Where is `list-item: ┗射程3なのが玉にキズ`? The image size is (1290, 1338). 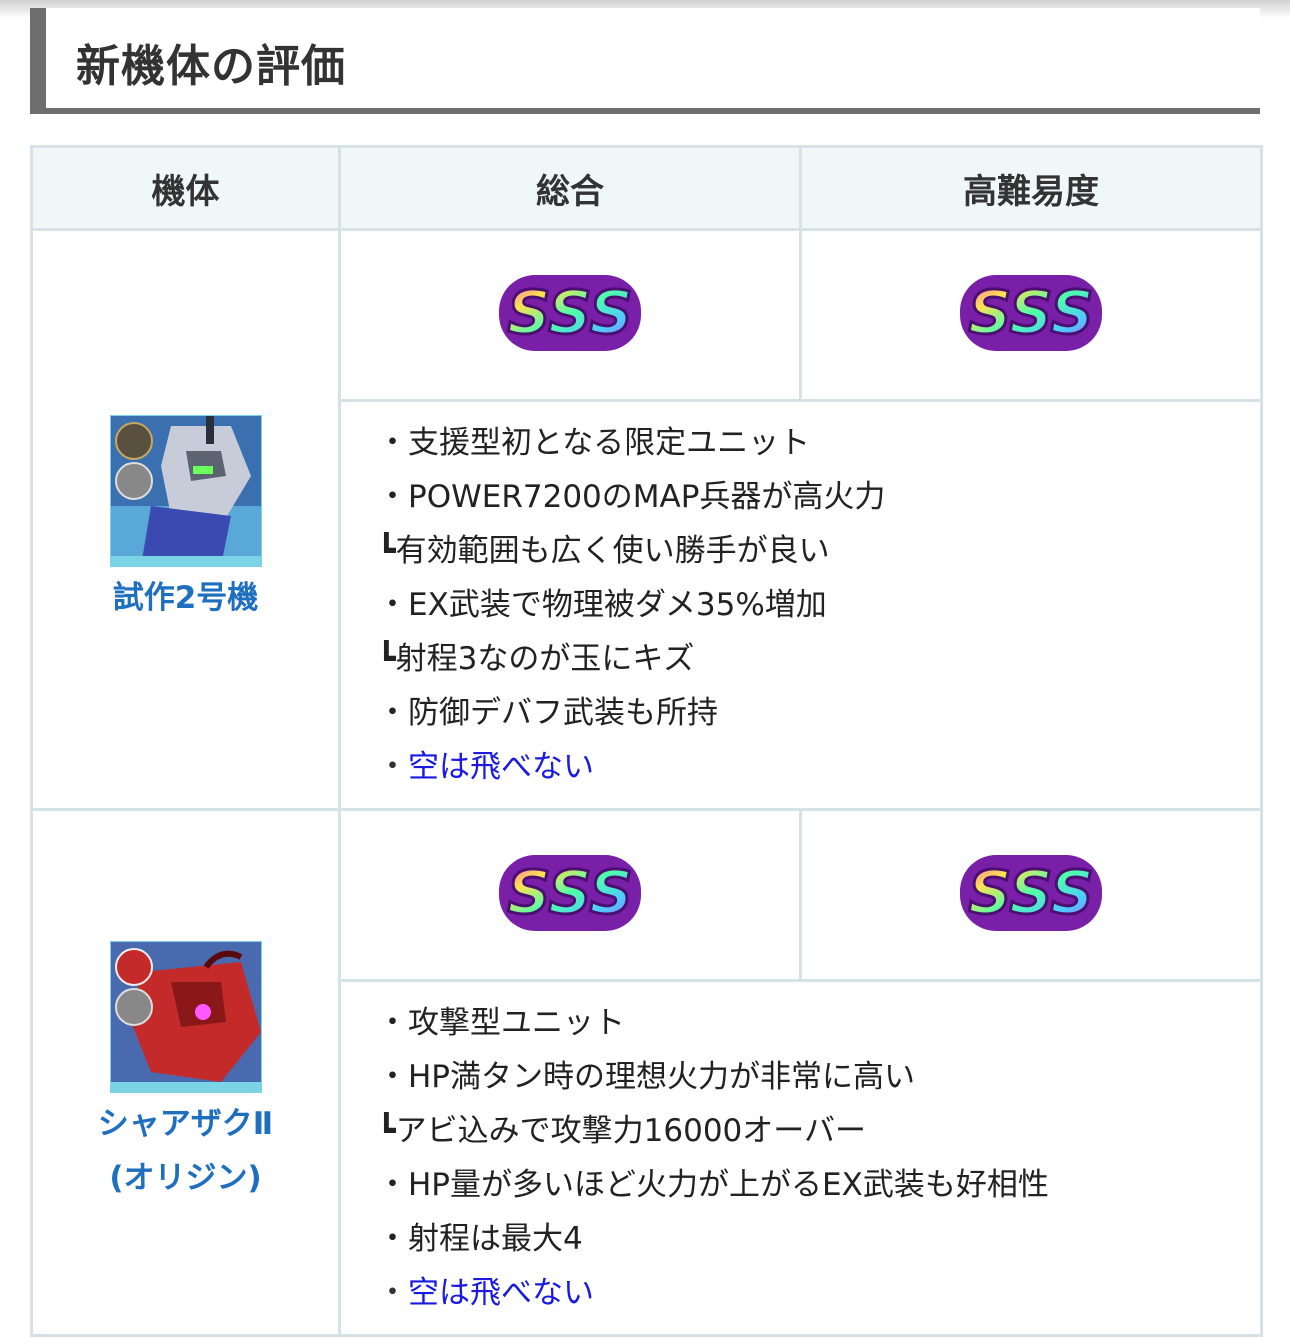
list-item: ┗射程3なのが玉にキズ is located at coordinates (536, 659).